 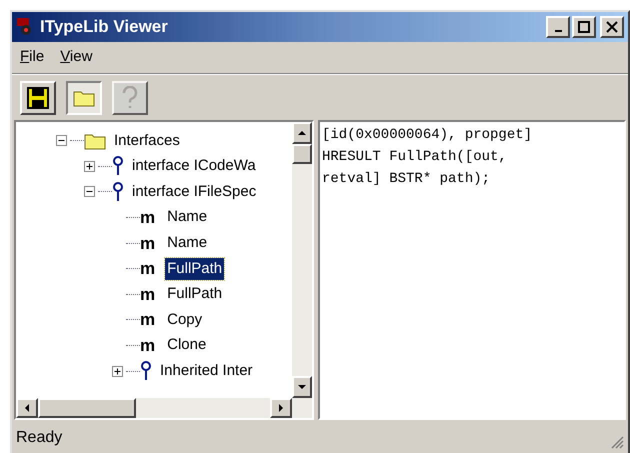 What do you see at coordinates (104, 27) in the screenshot?
I see `window-title: ITypeLib Viewer` at bounding box center [104, 27].